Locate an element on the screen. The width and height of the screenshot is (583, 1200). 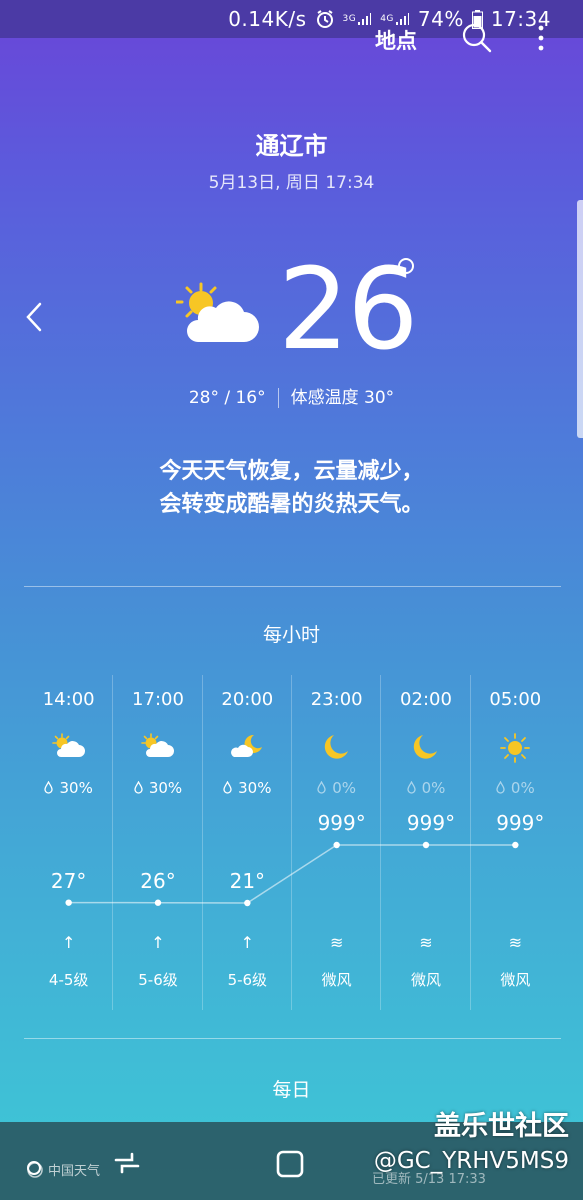
scrollbar is located at coordinates (580, 319).